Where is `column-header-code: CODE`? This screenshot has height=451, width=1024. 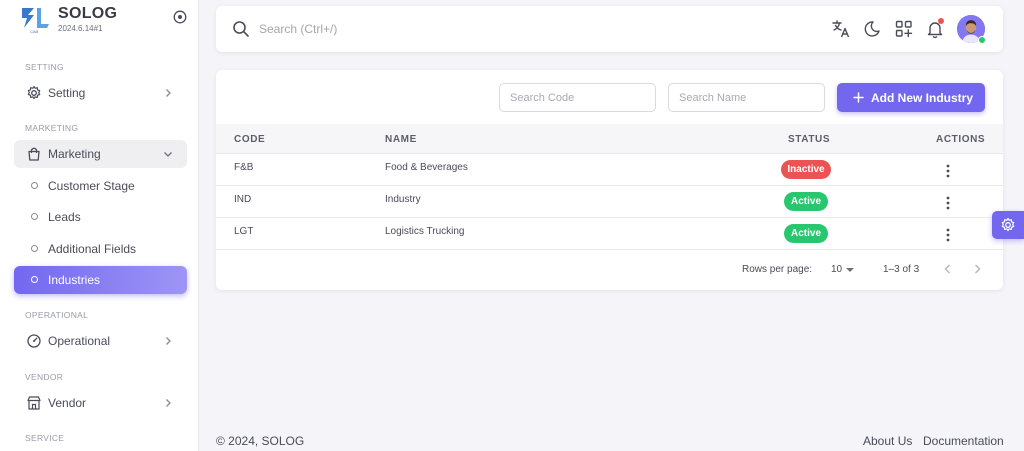 column-header-code: CODE is located at coordinates (249, 139).